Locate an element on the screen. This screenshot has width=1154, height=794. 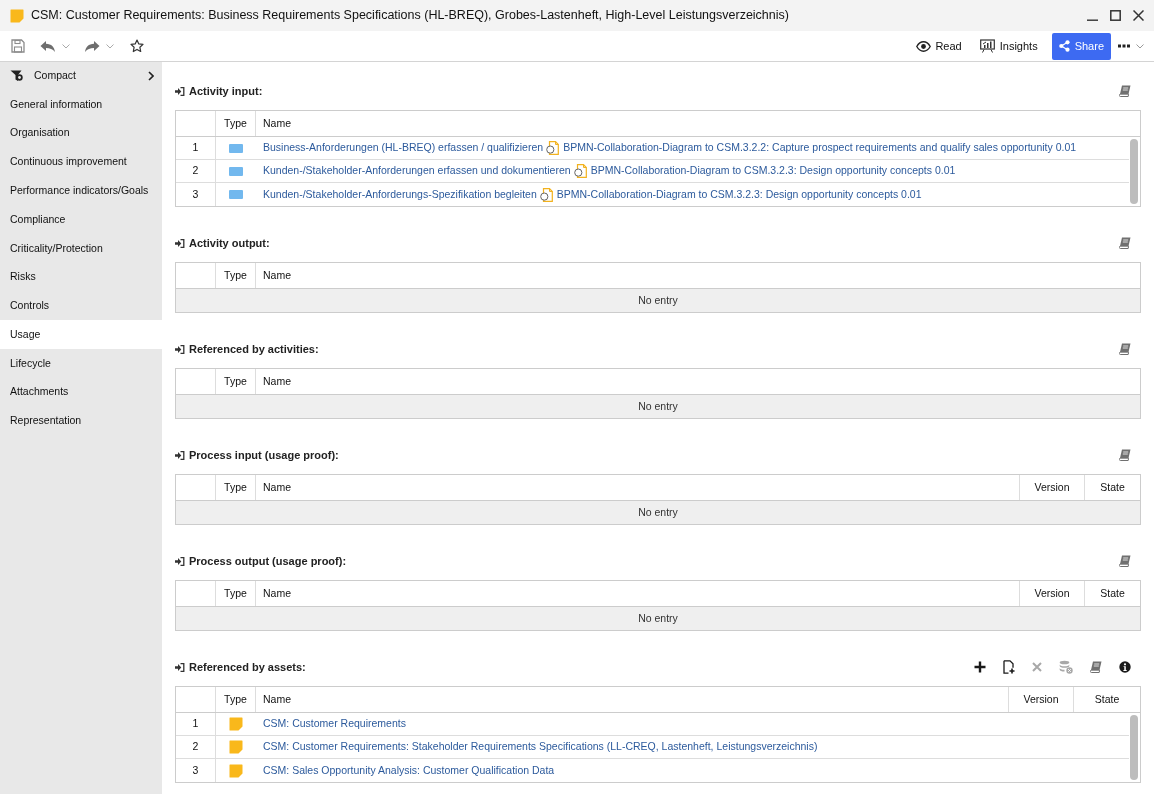
sidebar-item: Performance indicators/Goals is located at coordinates (81, 191).